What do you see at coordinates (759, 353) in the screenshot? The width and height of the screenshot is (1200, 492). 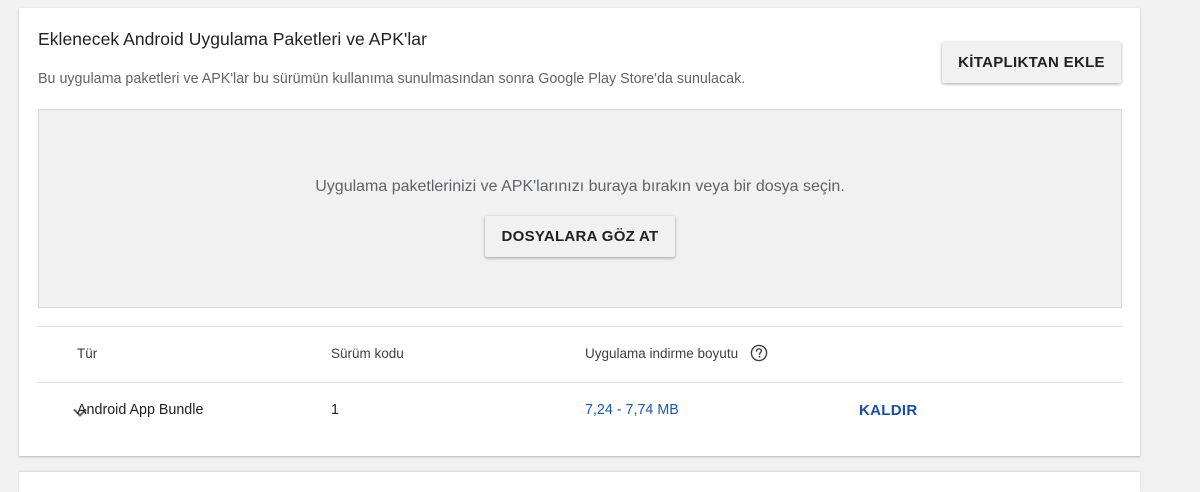 I see `help-circle-icon` at bounding box center [759, 353].